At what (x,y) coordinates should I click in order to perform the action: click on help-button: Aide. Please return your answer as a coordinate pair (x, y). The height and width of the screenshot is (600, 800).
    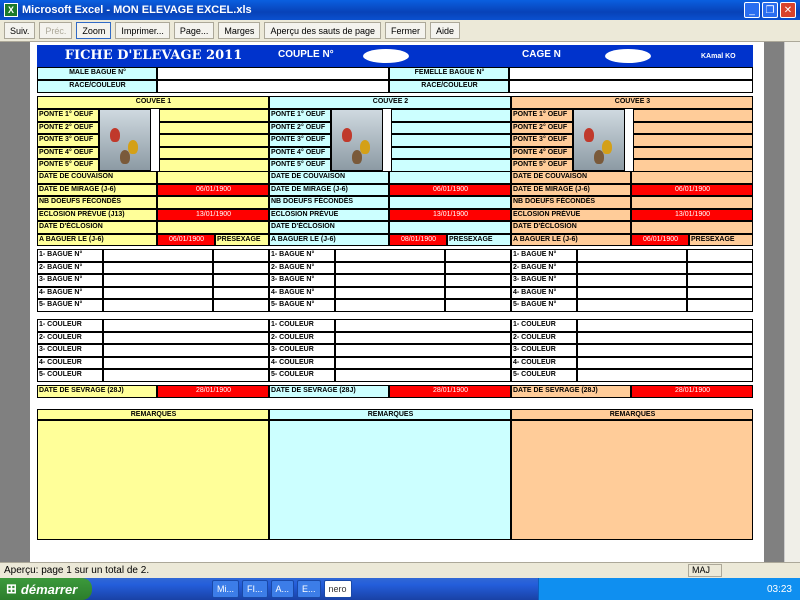
    Looking at the image, I should click on (445, 30).